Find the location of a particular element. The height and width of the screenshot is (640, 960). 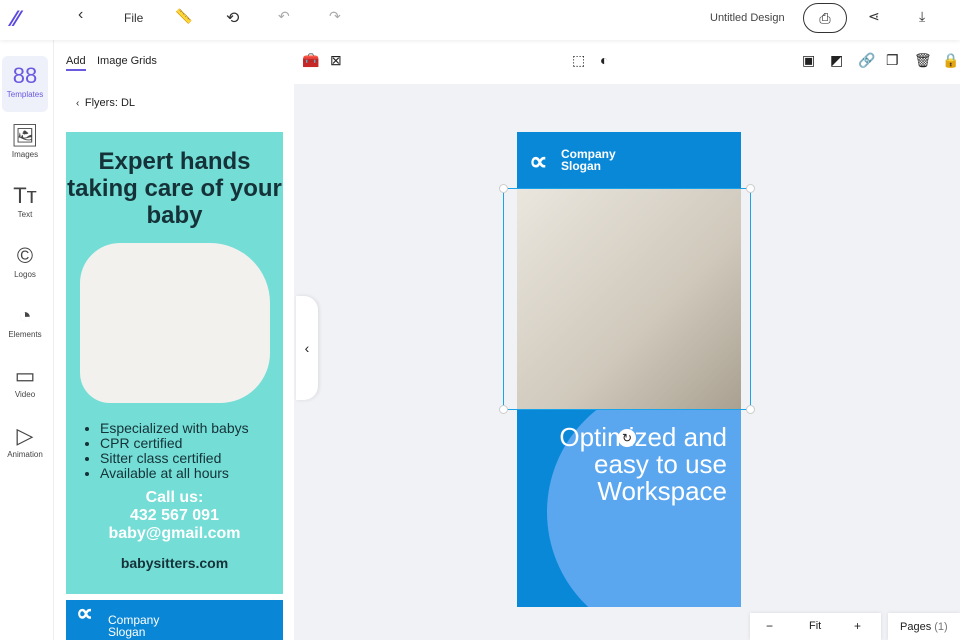

email: baby@gmail.com is located at coordinates (174, 533).